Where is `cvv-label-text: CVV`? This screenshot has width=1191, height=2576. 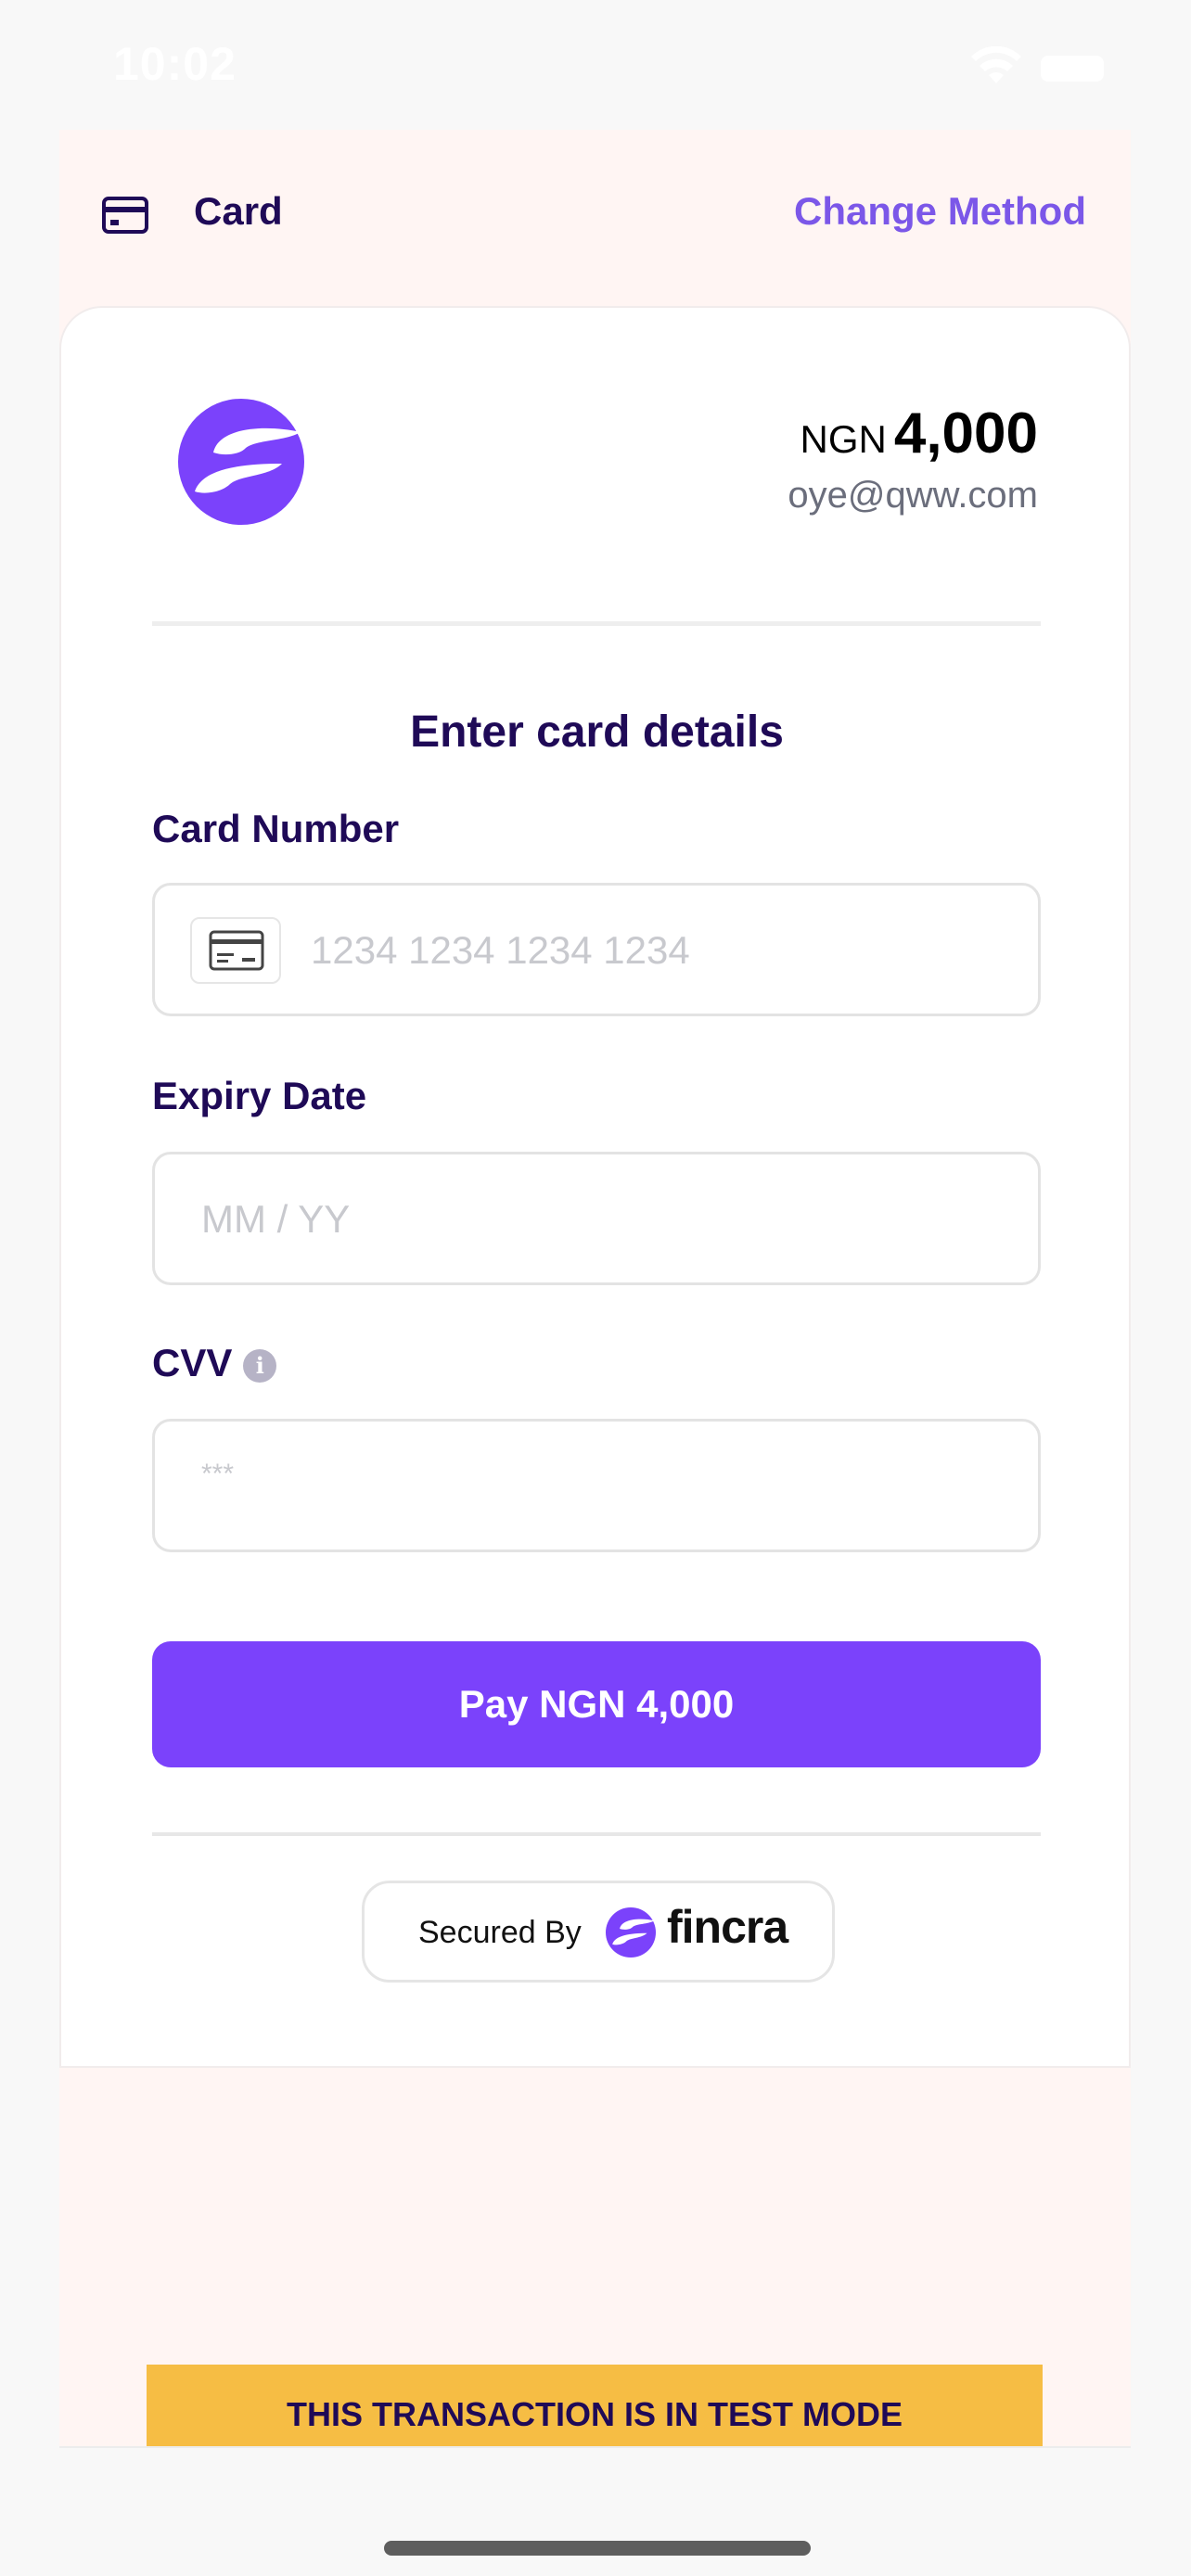
cvv-label-text: CVV is located at coordinates (192, 1363).